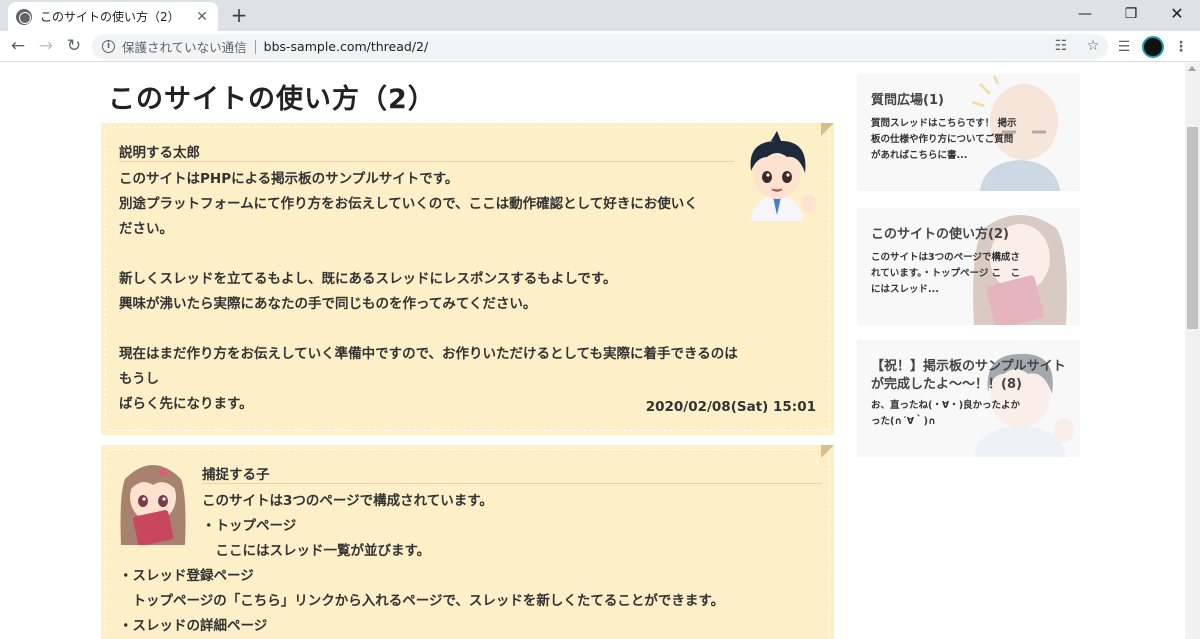  Describe the element at coordinates (1131, 15) in the screenshot. I see `window-restore-button: ❐` at that location.